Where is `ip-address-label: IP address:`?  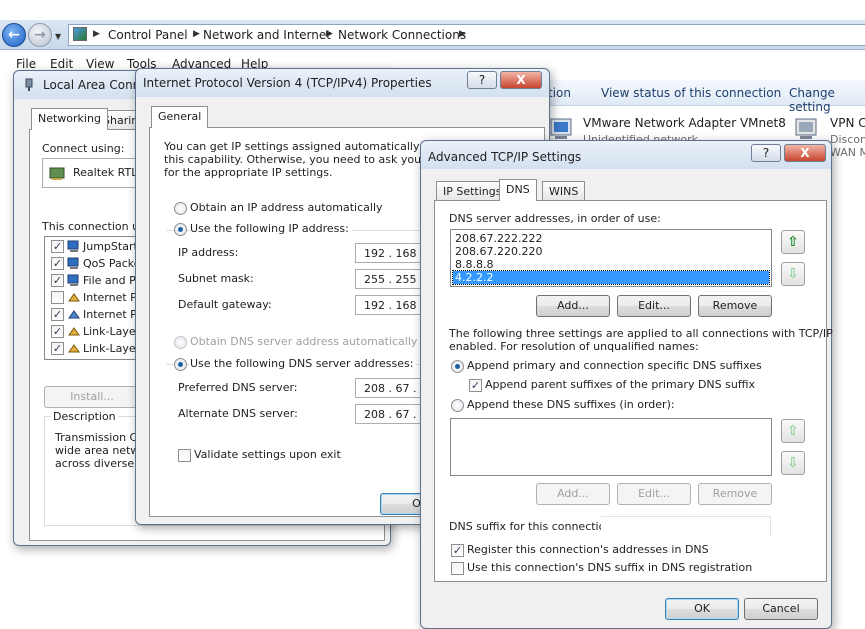 ip-address-label: IP address: is located at coordinates (208, 252).